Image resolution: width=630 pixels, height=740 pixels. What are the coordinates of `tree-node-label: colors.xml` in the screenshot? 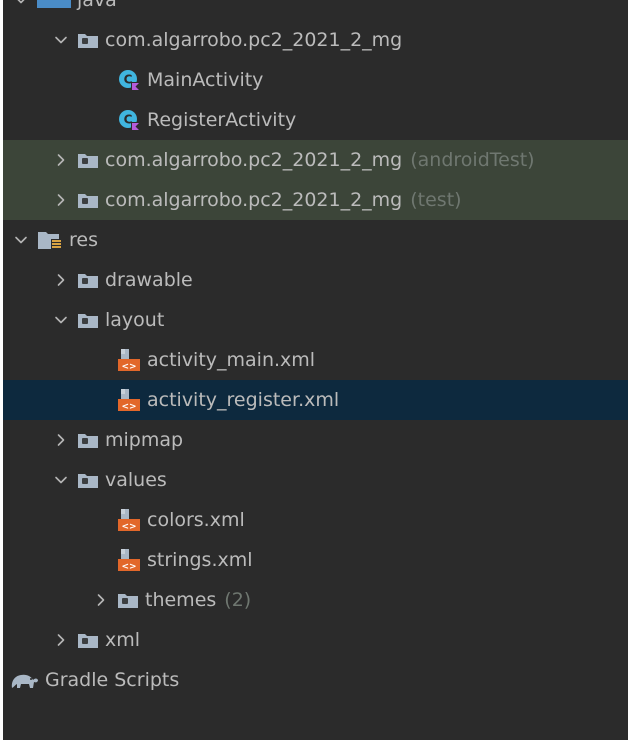 It's located at (196, 520).